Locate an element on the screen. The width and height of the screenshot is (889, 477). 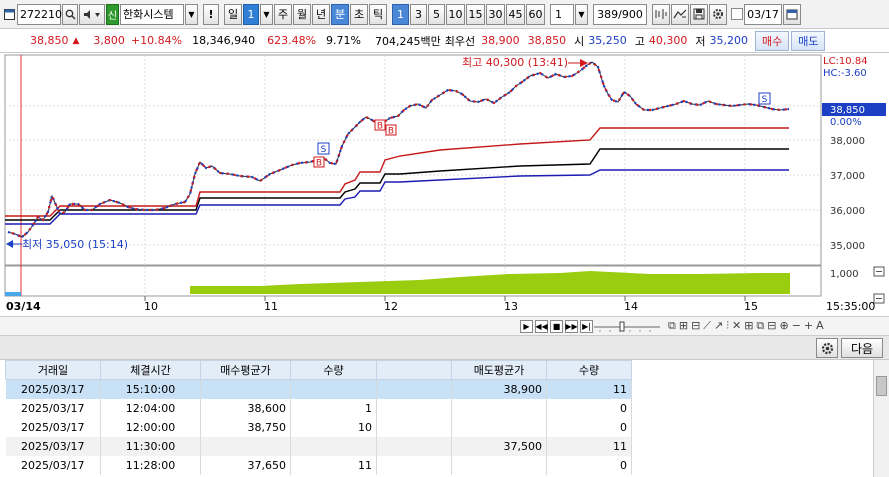
signal-s-label-2: S is located at coordinates (765, 100).